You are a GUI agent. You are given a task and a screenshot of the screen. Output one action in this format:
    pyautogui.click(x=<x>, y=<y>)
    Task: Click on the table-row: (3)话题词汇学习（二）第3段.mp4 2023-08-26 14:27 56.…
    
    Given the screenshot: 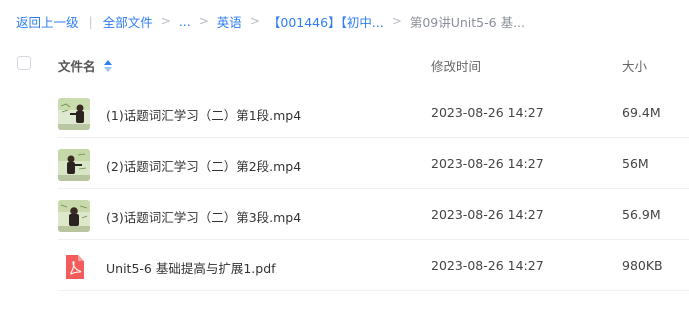 What is the action you would take?
    pyautogui.click(x=373, y=215)
    